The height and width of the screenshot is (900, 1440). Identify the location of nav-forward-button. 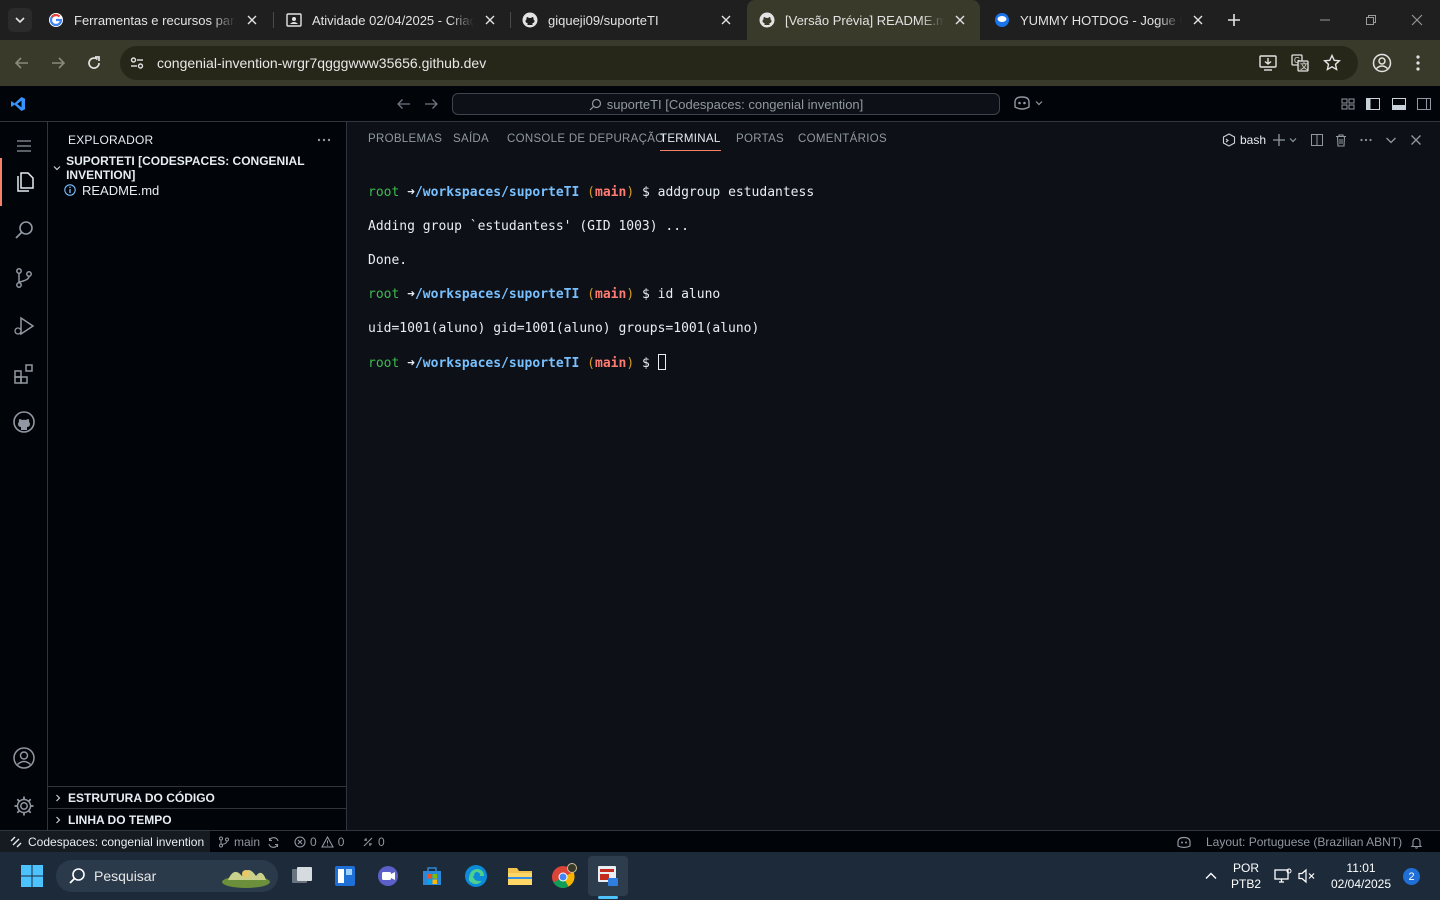
(431, 104).